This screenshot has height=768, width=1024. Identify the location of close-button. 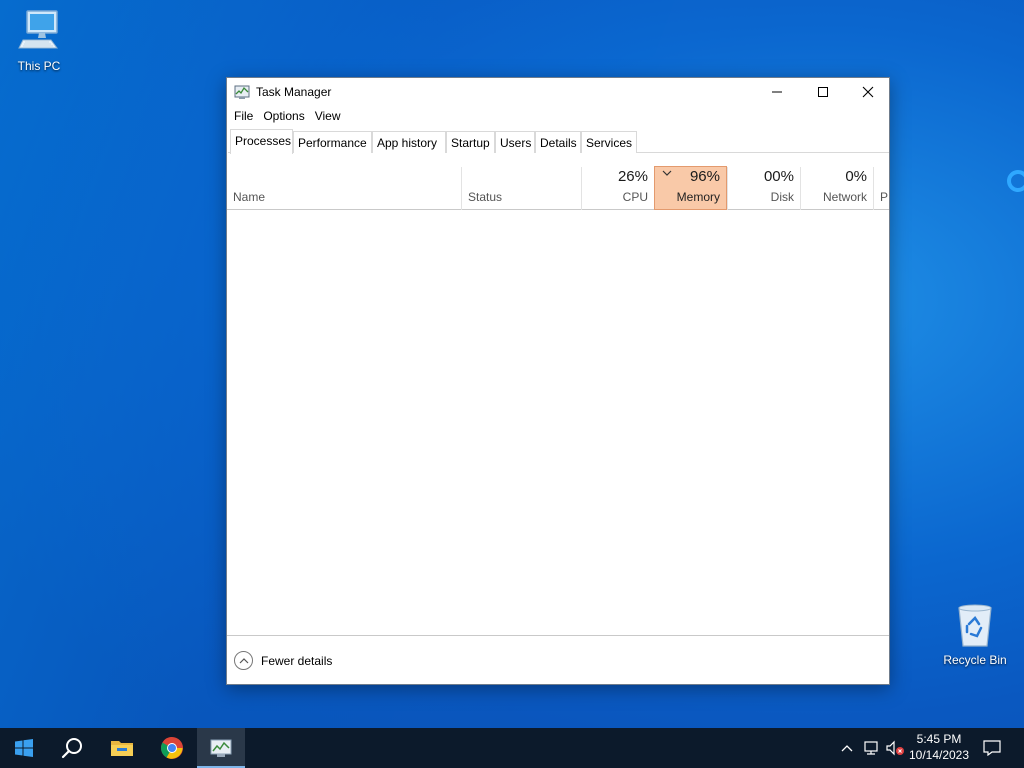
(868, 92).